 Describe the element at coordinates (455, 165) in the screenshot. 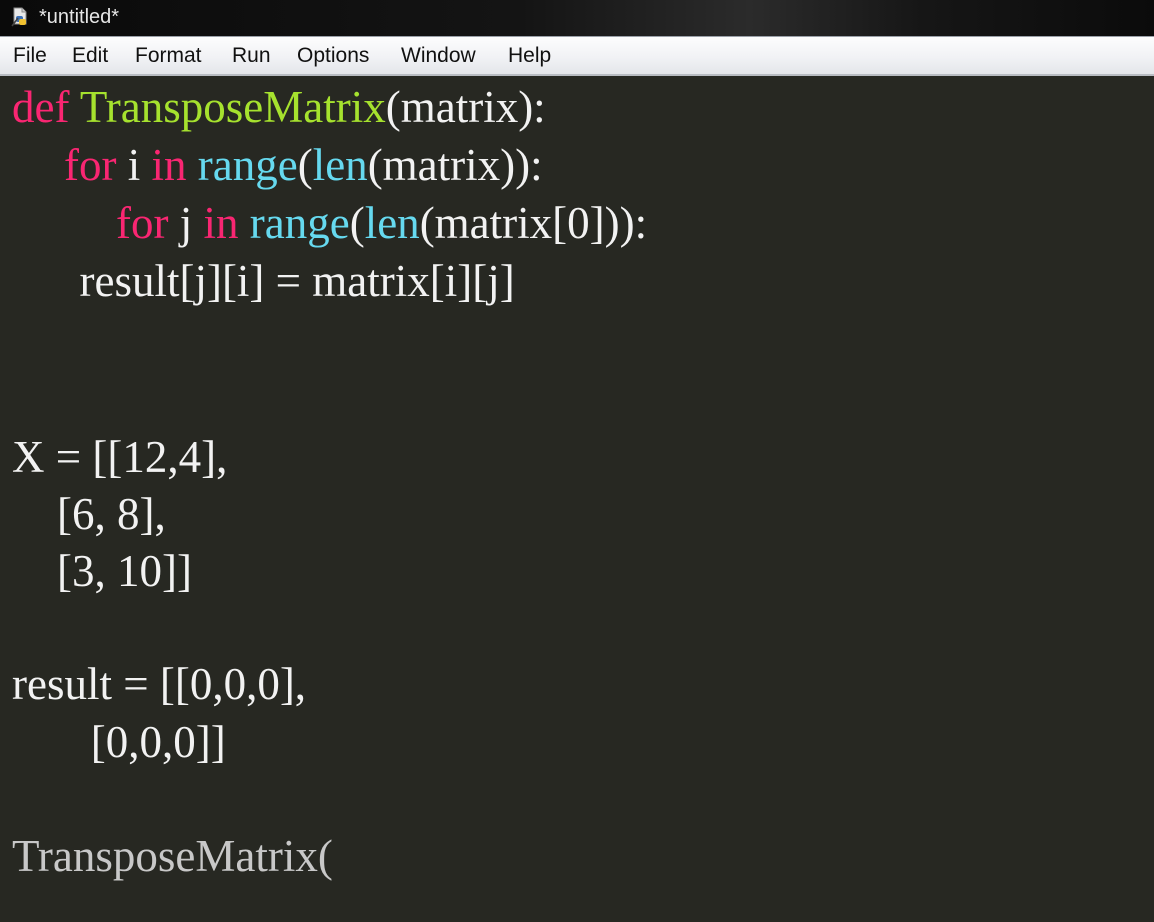

I see `code-text: (matrix)):` at that location.